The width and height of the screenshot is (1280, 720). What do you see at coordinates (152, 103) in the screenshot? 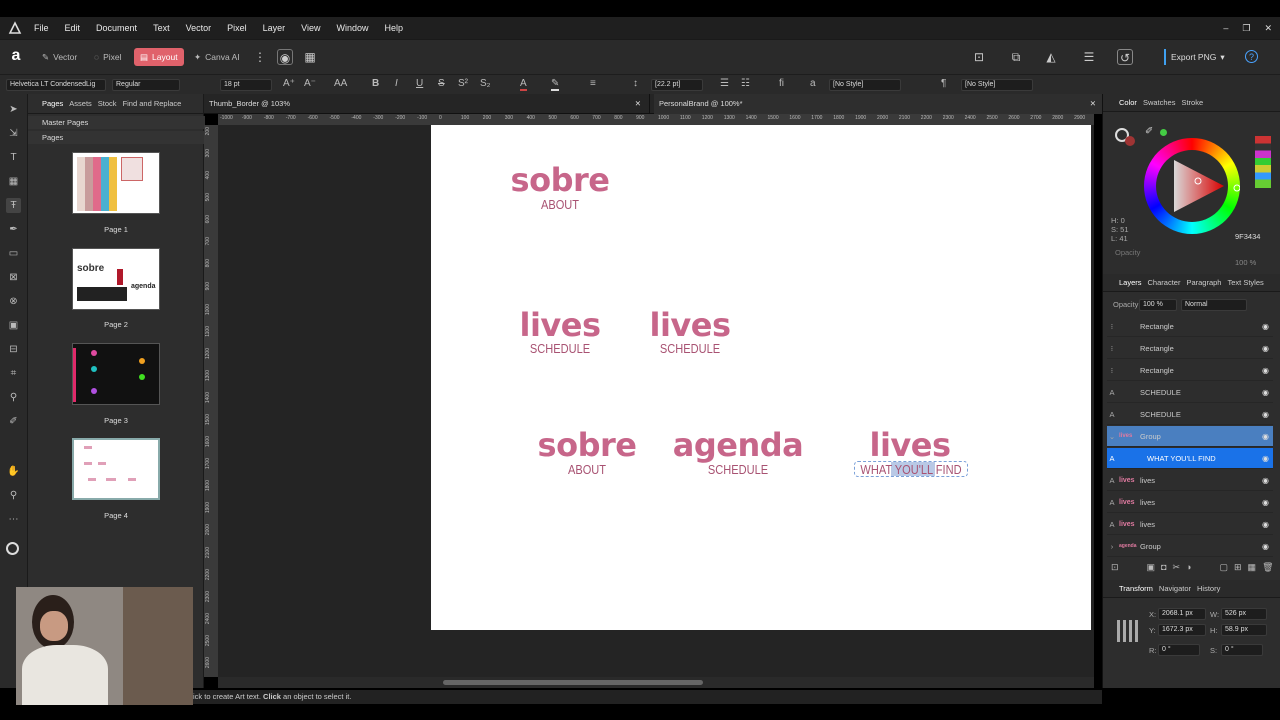
I see `tab-find-replace: Find and Replace` at bounding box center [152, 103].